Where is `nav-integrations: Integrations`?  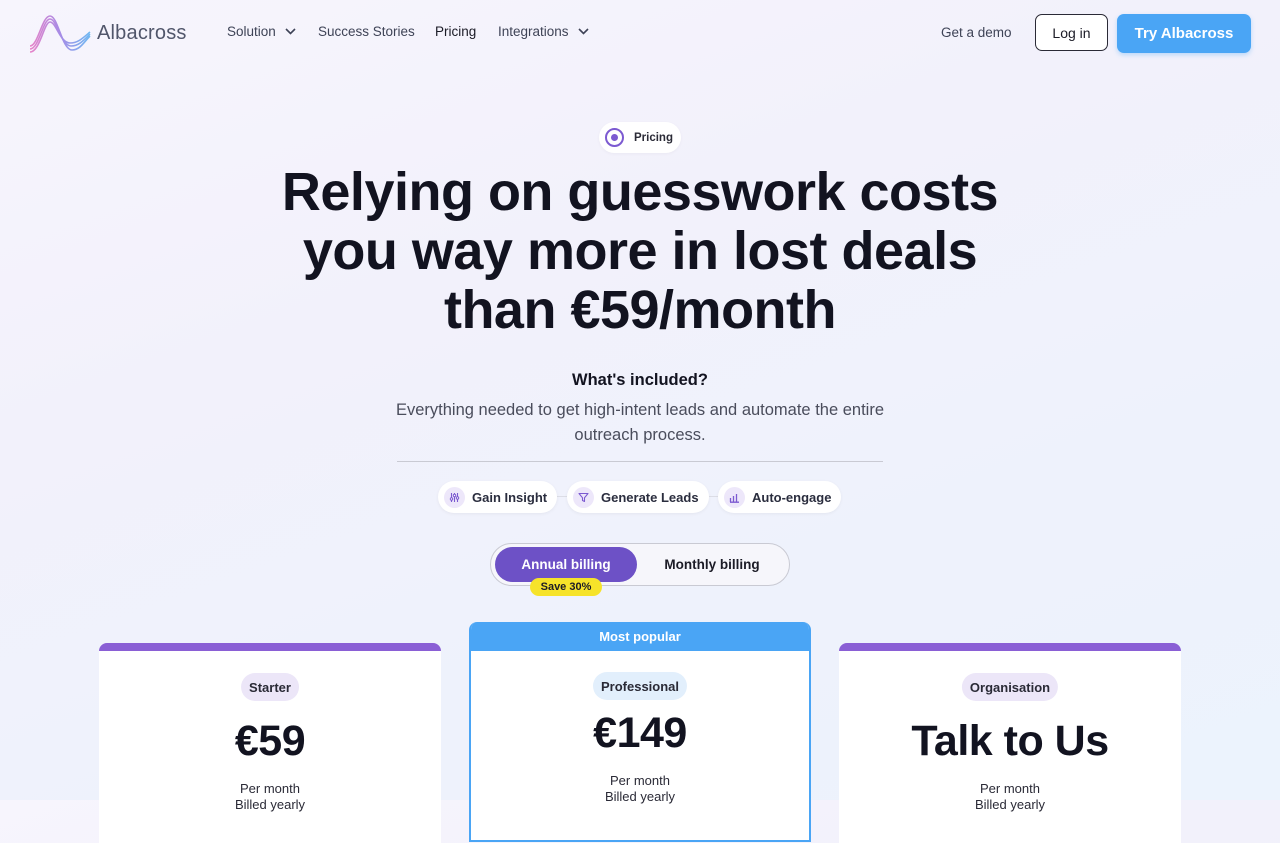
nav-integrations: Integrations is located at coordinates (543, 31).